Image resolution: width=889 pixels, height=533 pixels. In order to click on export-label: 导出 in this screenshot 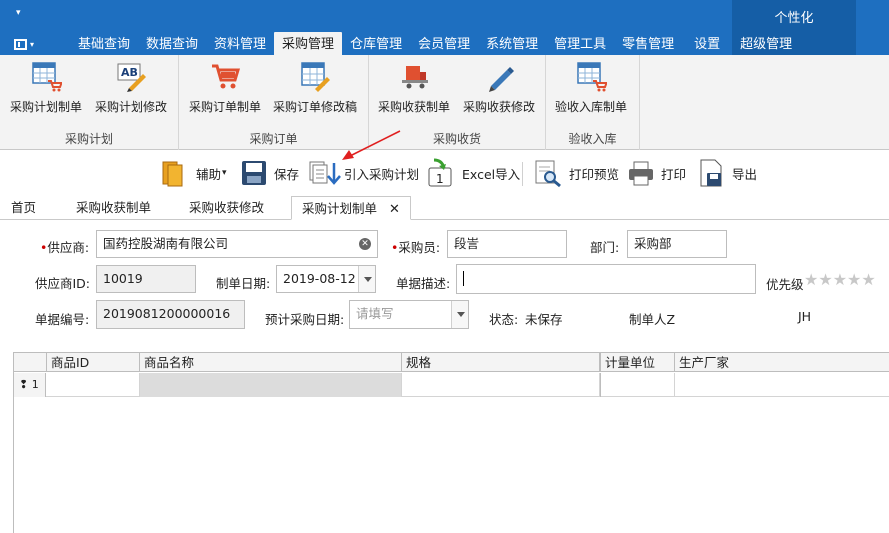, I will do `click(745, 174)`.